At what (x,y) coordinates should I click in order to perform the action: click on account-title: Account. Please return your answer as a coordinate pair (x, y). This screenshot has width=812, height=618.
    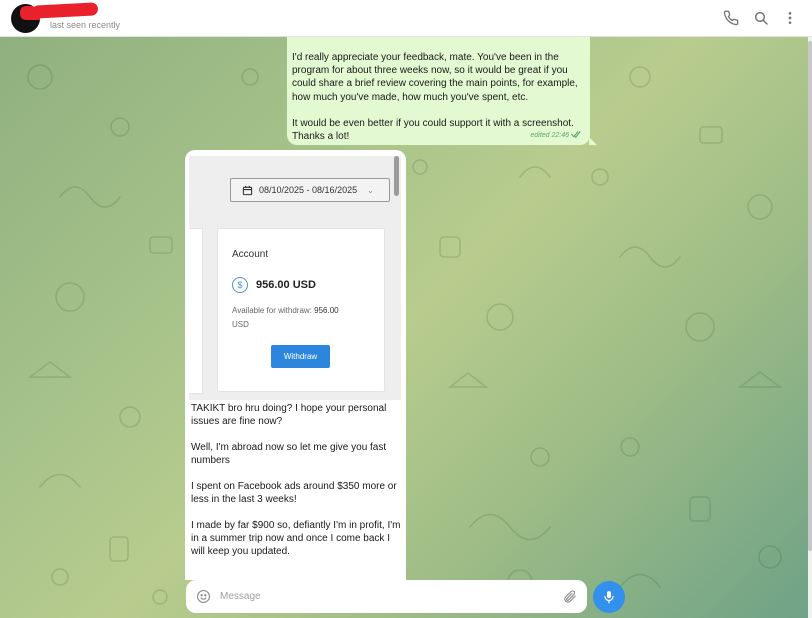
    Looking at the image, I should click on (250, 254).